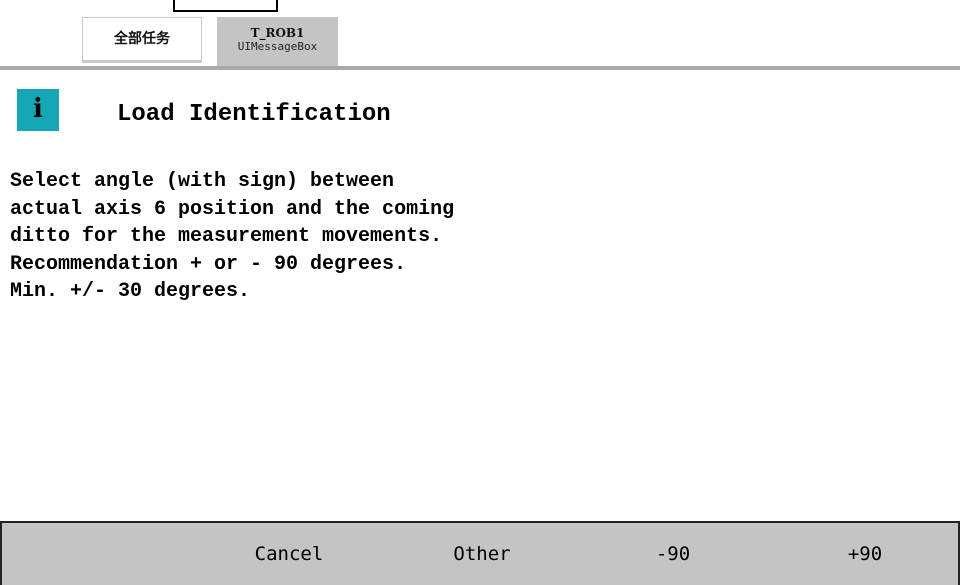 This screenshot has height=585, width=960. I want to click on tab-task-name: T_ROB1, so click(277, 33).